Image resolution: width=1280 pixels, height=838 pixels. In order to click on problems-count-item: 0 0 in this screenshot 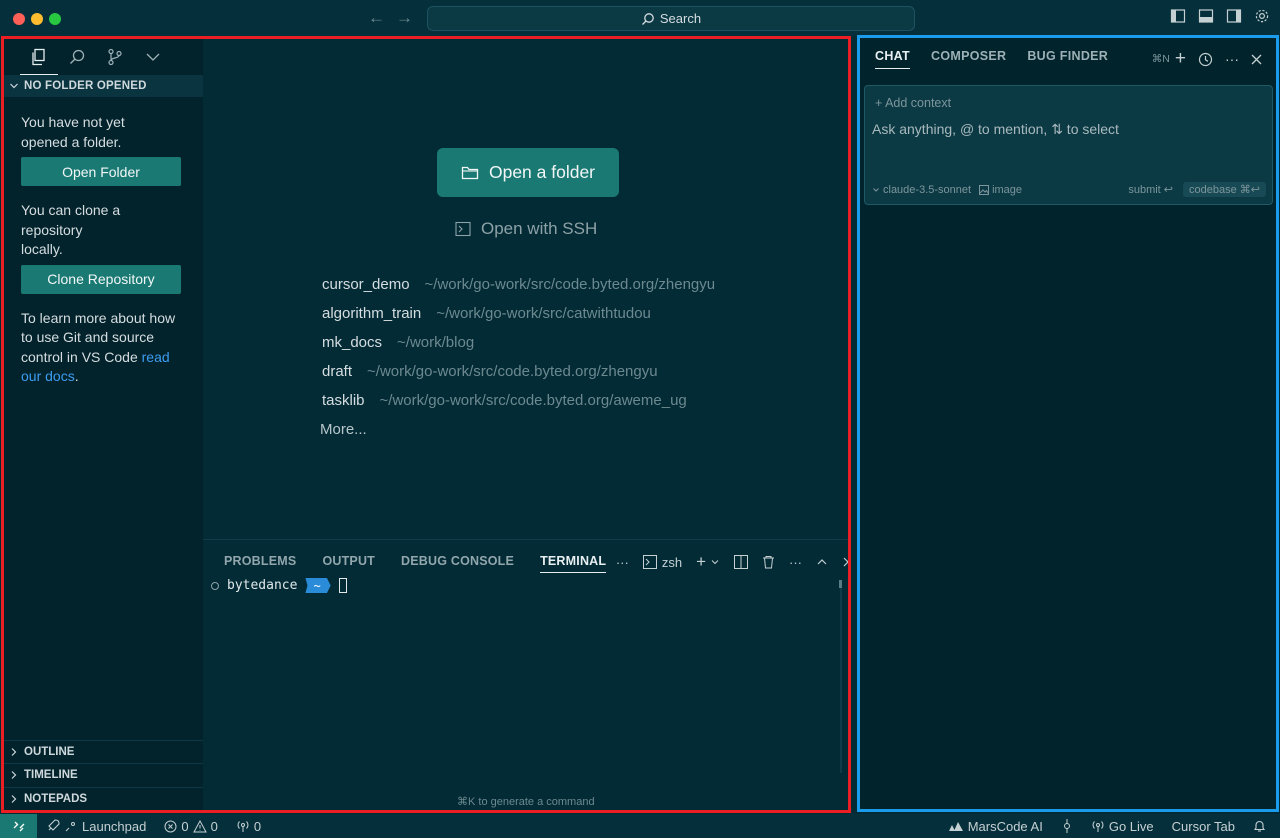, I will do `click(191, 826)`.